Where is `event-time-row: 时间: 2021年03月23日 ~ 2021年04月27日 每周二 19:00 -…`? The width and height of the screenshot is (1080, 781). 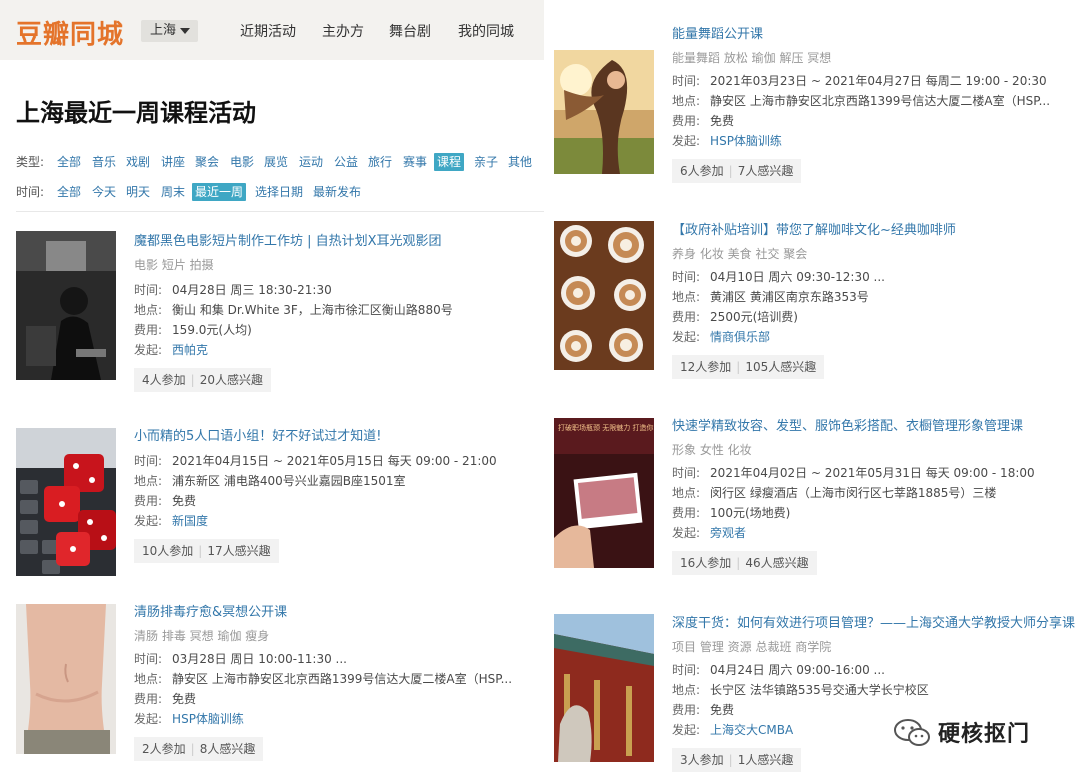
event-time-row: 时间: 2021年03月23日 ~ 2021年04月27日 每周二 19:00 -… is located at coordinates (872, 81).